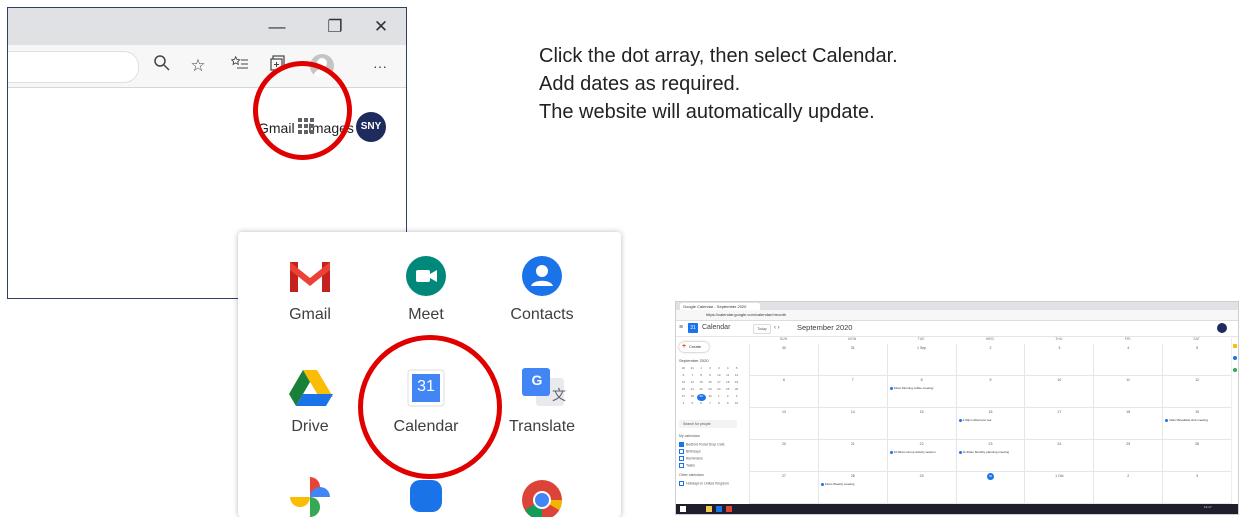 This screenshot has width=1245, height=517. Describe the element at coordinates (718, 369) in the screenshot. I see `mini-calendar-day: 3` at that location.